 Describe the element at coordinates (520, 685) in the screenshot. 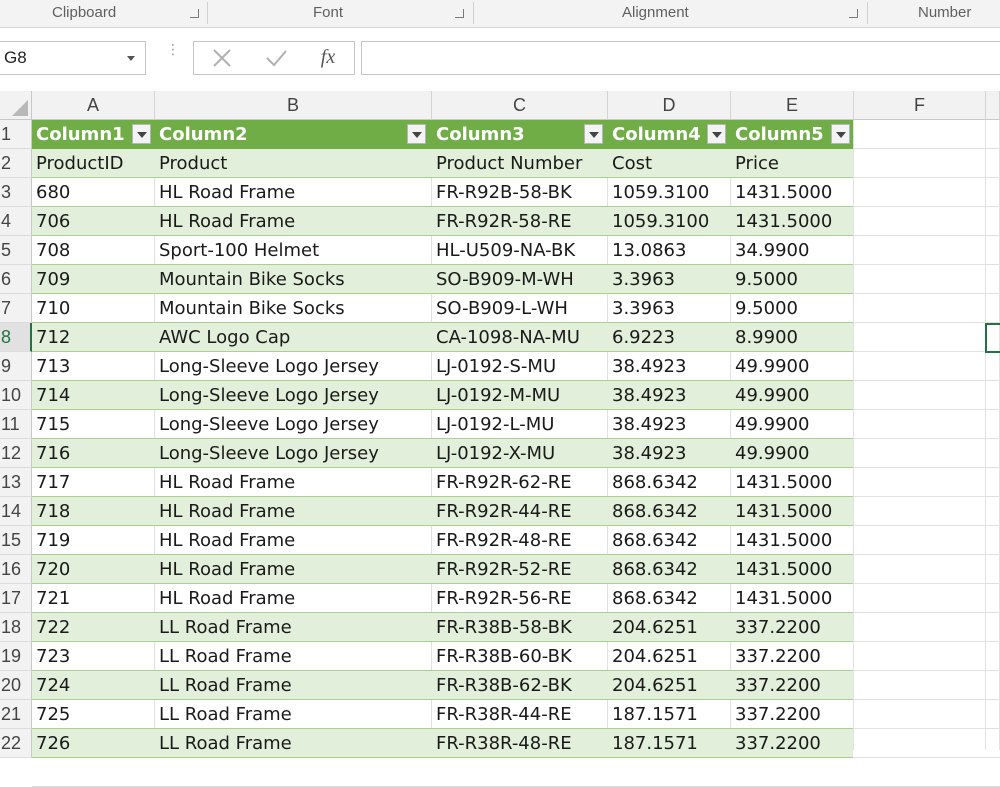

I see `table-cell: FR-R38B-62-BK` at that location.